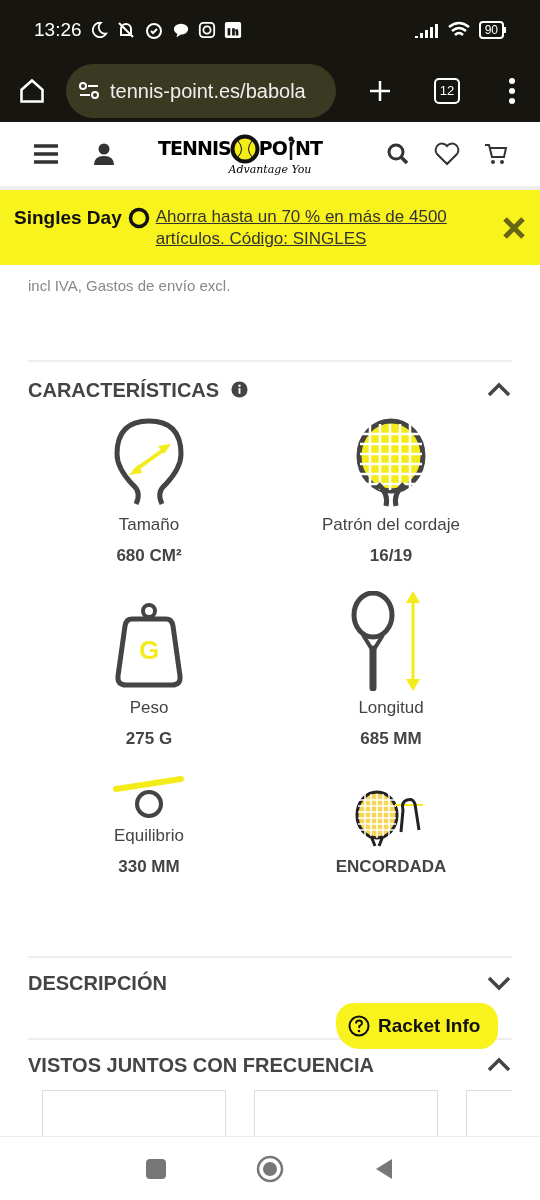  I want to click on home-button, so click(270, 1168).